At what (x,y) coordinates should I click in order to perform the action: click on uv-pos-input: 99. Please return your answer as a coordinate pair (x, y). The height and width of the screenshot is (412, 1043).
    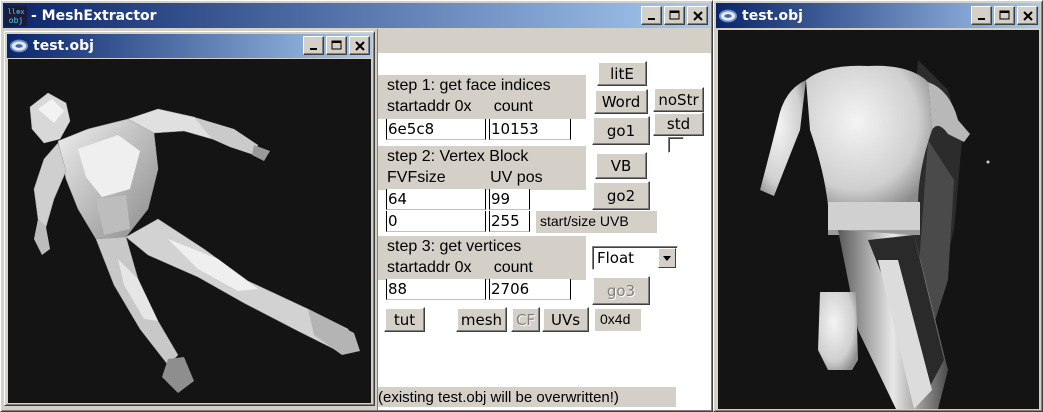
    Looking at the image, I should click on (509, 199).